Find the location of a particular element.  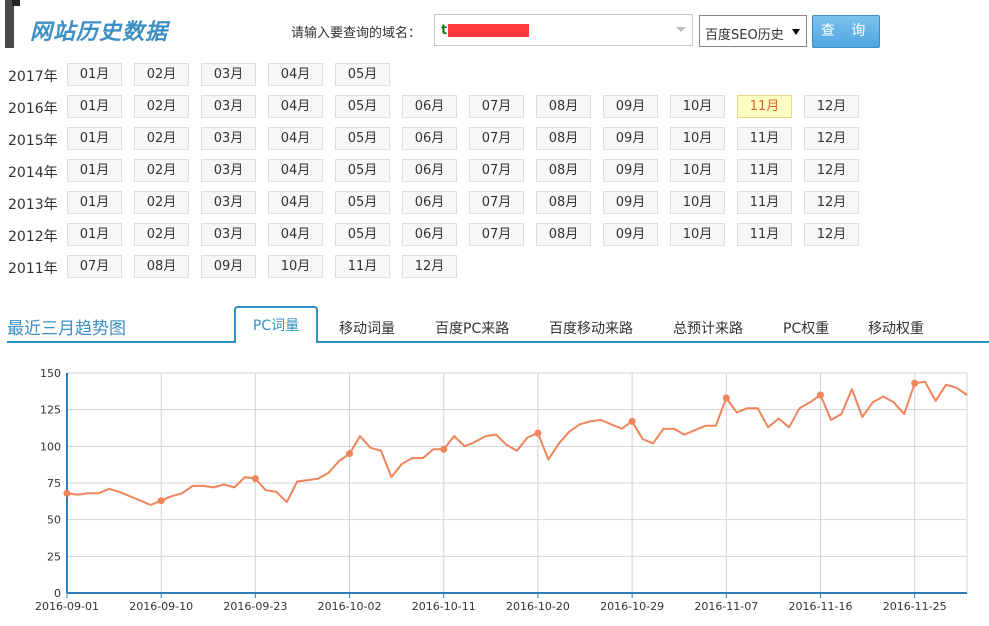

domain-combobox is located at coordinates (563, 30).